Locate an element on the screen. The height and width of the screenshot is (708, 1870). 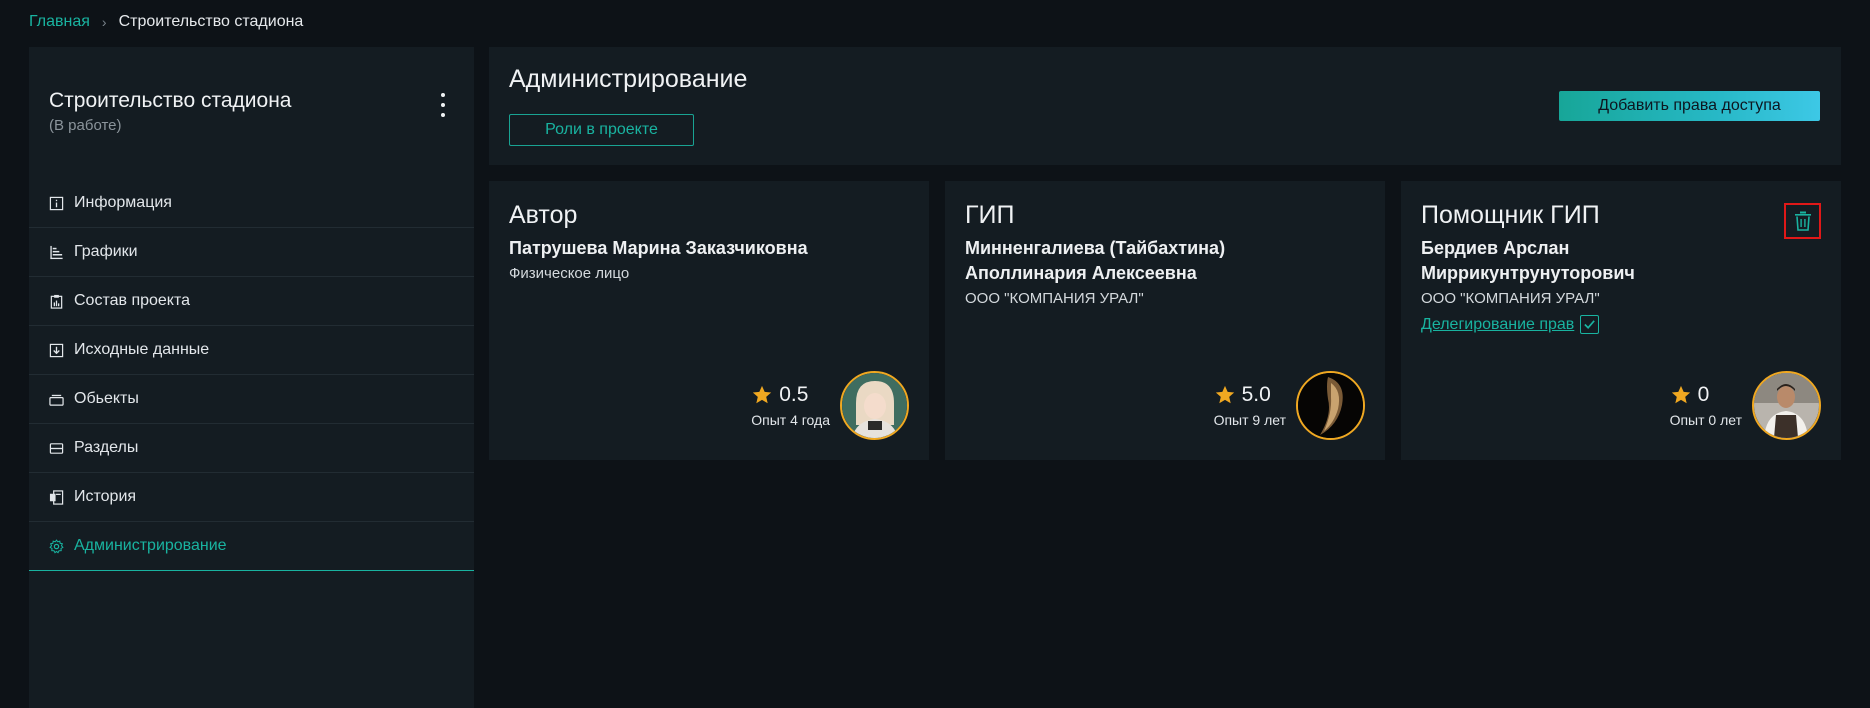
delete-member-button is located at coordinates (1802, 221).